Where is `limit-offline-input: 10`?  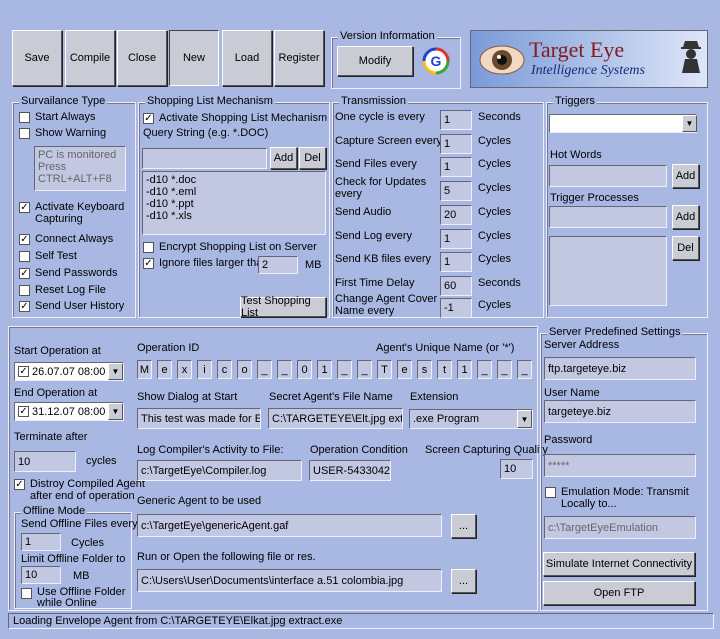
limit-offline-input: 10 is located at coordinates (41, 575).